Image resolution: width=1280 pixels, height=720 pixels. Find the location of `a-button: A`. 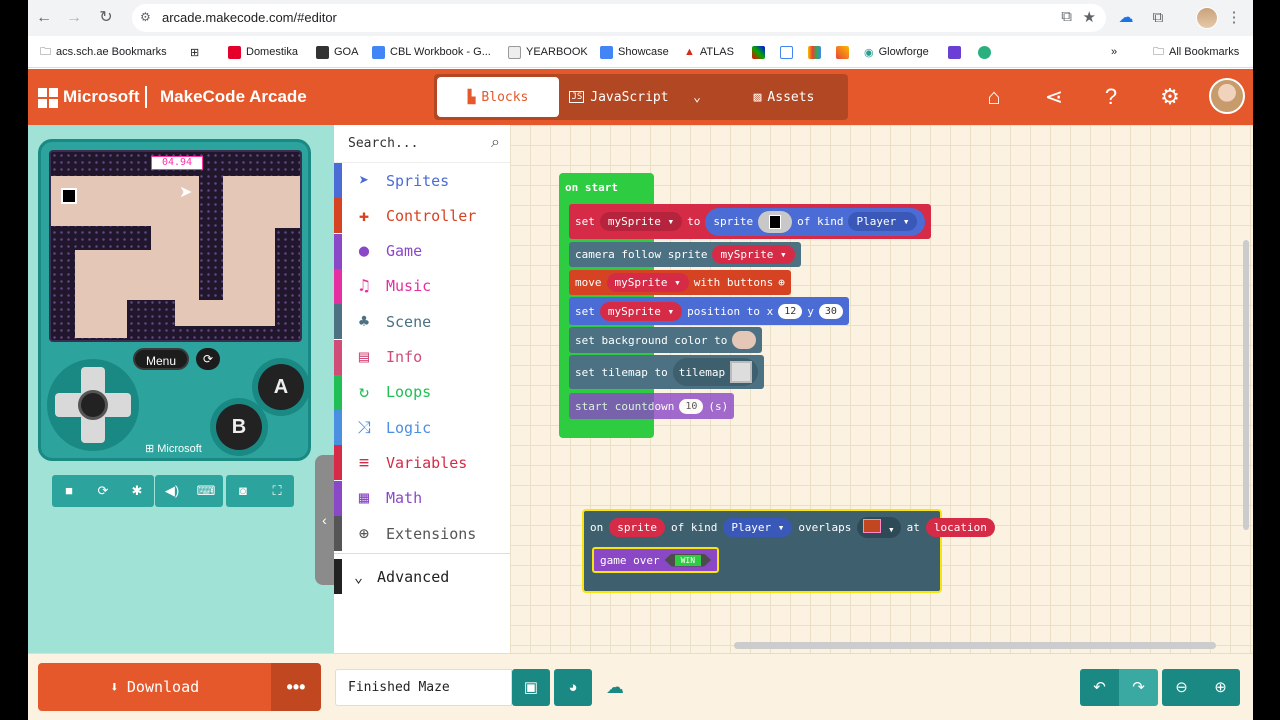

a-button: A is located at coordinates (281, 387).